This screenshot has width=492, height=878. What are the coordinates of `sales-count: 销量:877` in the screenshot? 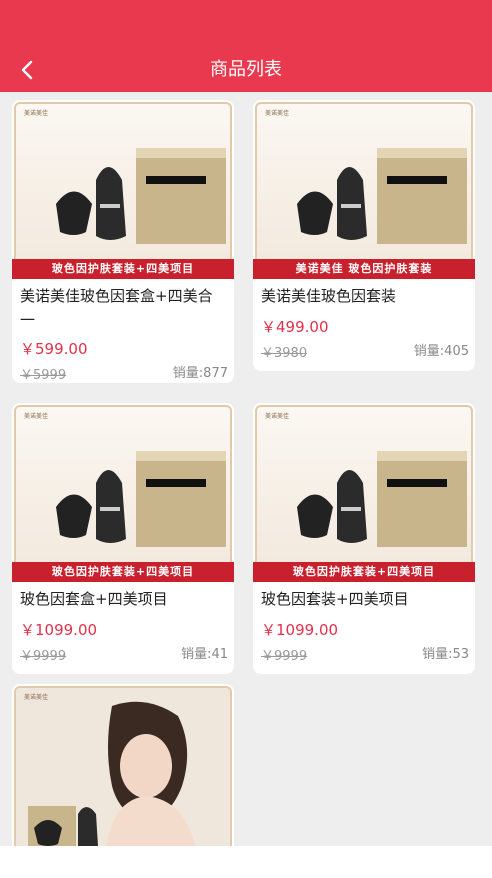 It's located at (200, 373).